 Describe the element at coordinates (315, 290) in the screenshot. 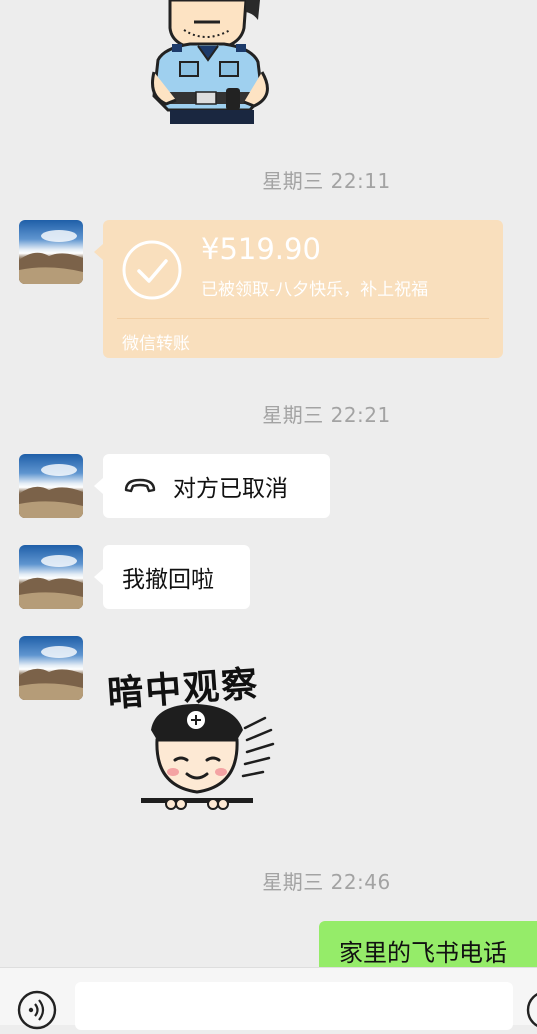

I see `transfer-note: 已被领取-八夕快乐，补上祝福` at that location.